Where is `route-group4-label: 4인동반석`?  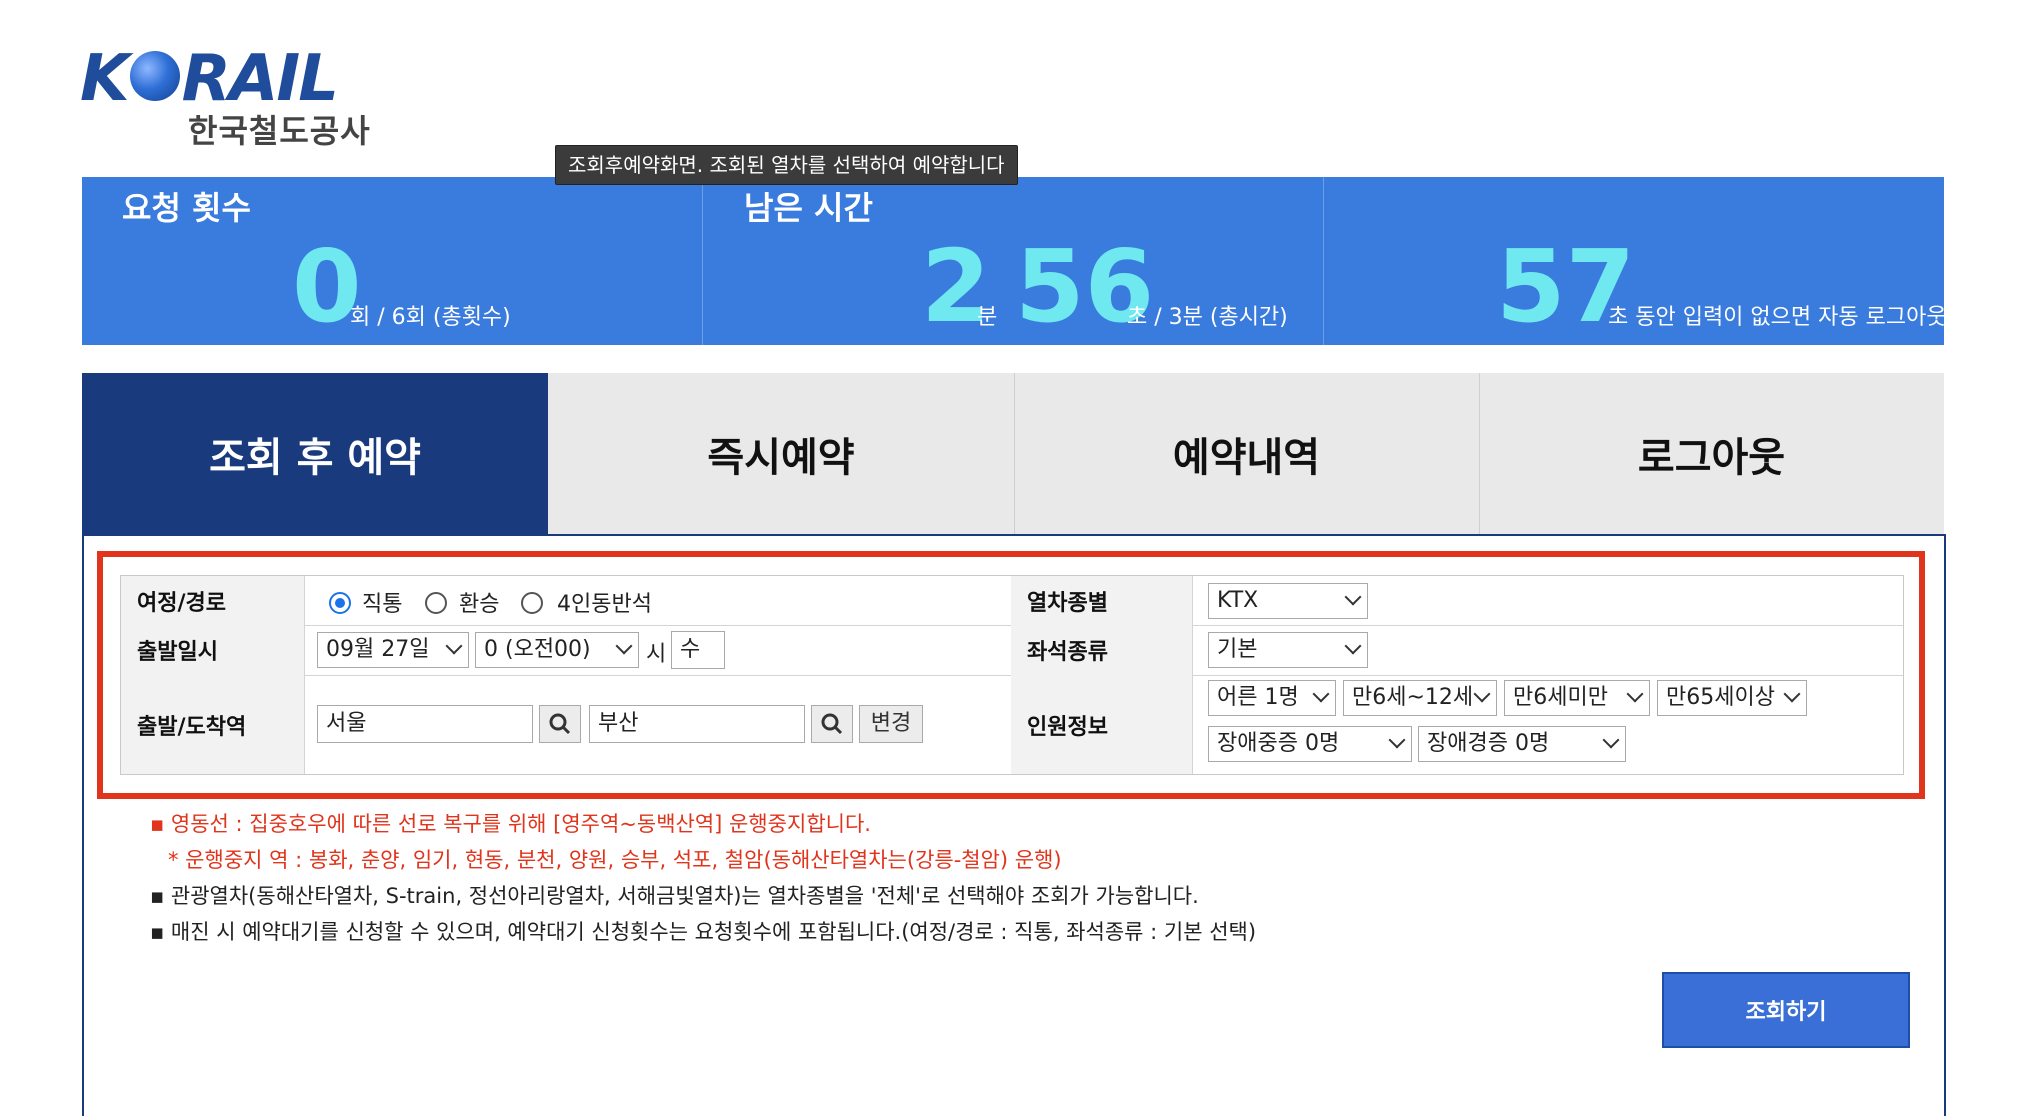
route-group4-label: 4인동반석 is located at coordinates (604, 604).